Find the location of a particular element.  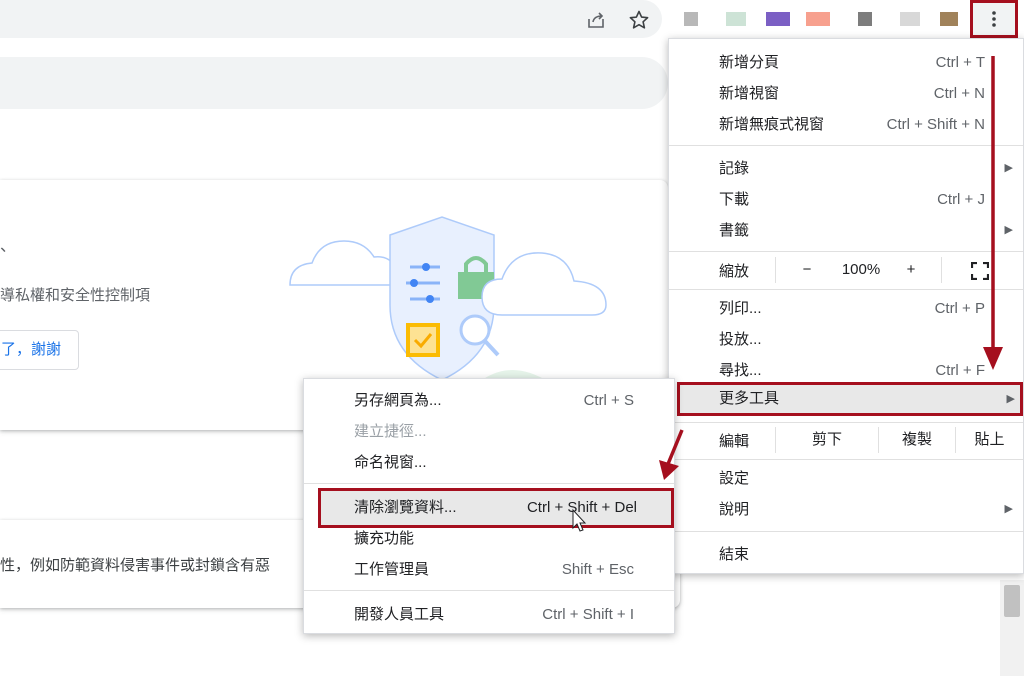

zoom-in-button: + is located at coordinates (911, 270).